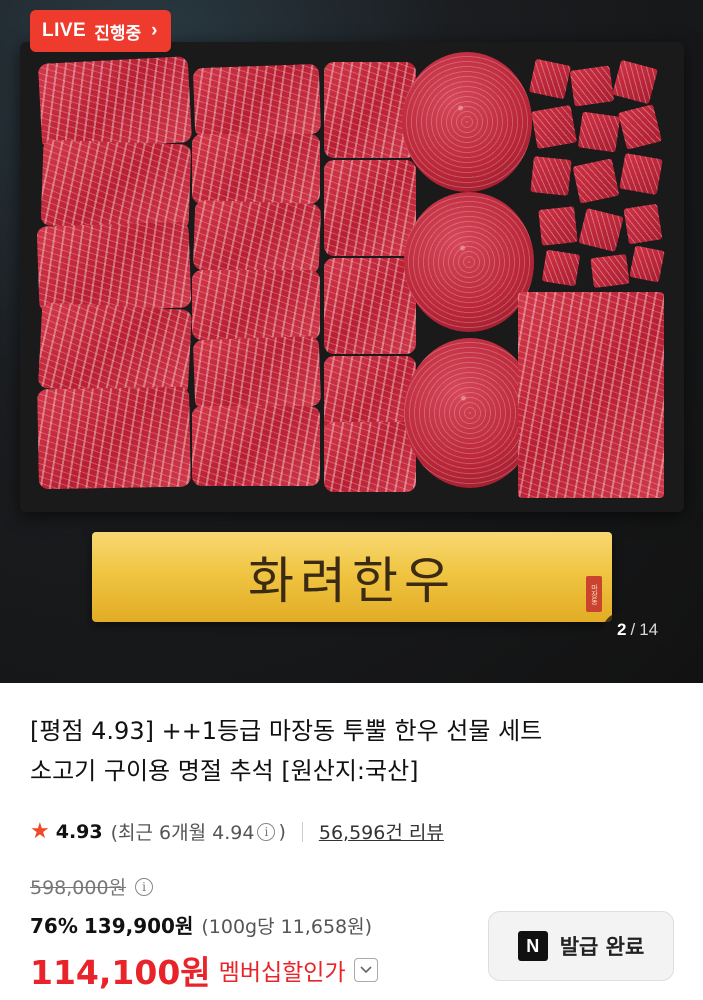 This screenshot has height=1000, width=703. What do you see at coordinates (64, 30) in the screenshot?
I see `live-label: LIVE` at bounding box center [64, 30].